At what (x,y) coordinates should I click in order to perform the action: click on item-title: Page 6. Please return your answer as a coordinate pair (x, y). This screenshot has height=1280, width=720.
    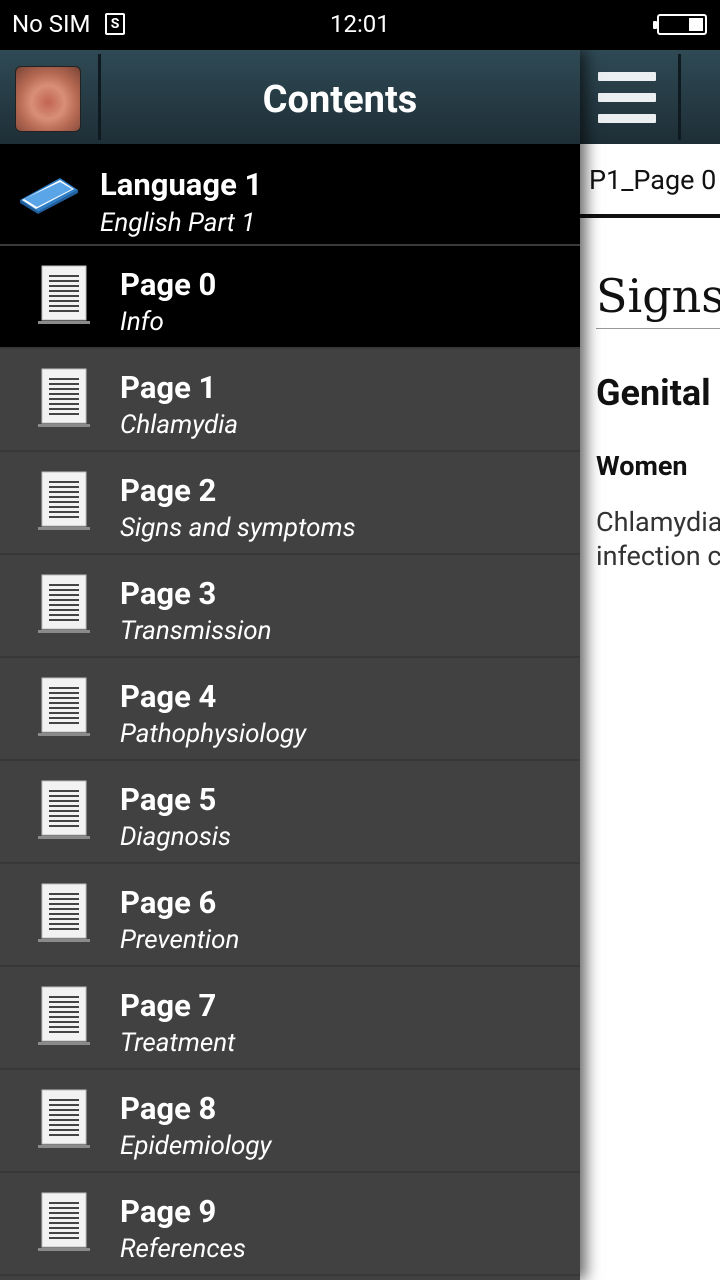
    Looking at the image, I should click on (168, 902).